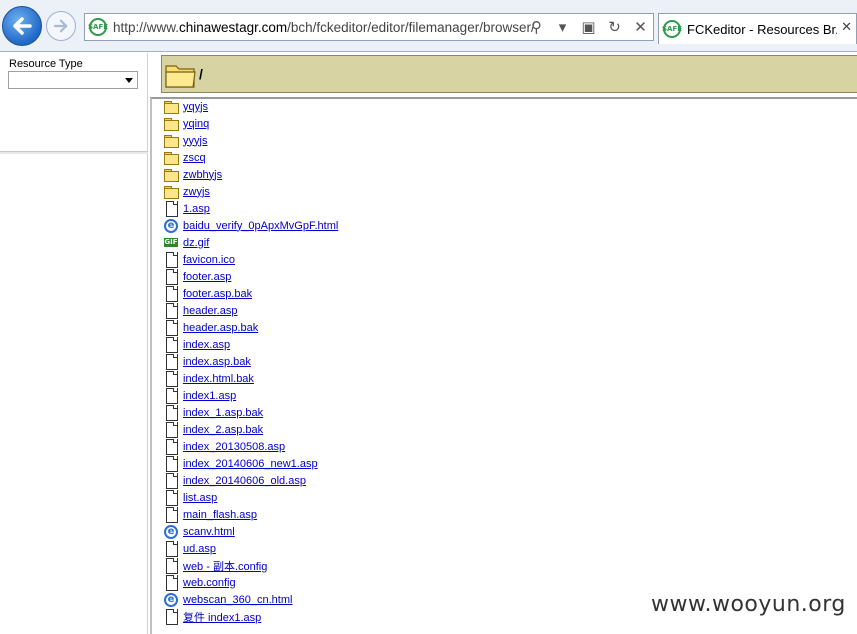 The width and height of the screenshot is (857, 634). Describe the element at coordinates (508, 514) in the screenshot. I see `file-item: main_flash.asp` at that location.